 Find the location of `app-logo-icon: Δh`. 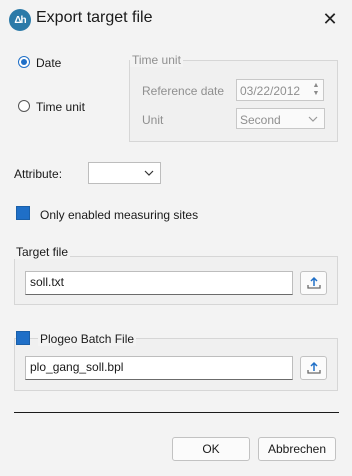

app-logo-icon: Δh is located at coordinates (20, 20).